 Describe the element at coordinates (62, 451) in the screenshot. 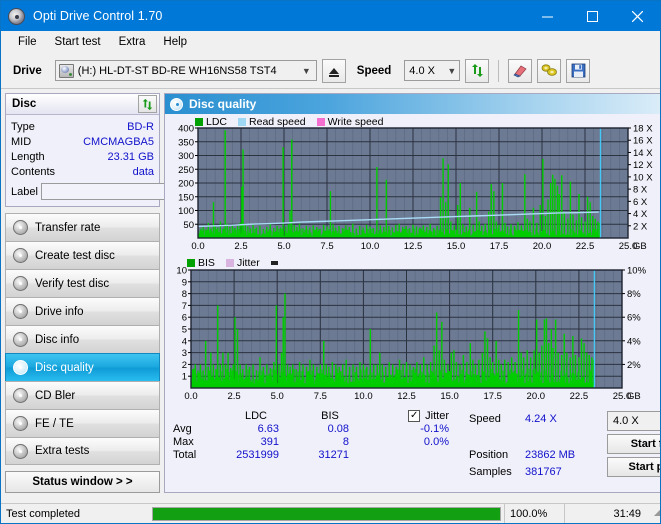

I see `sidebar-label: Extra tests` at that location.